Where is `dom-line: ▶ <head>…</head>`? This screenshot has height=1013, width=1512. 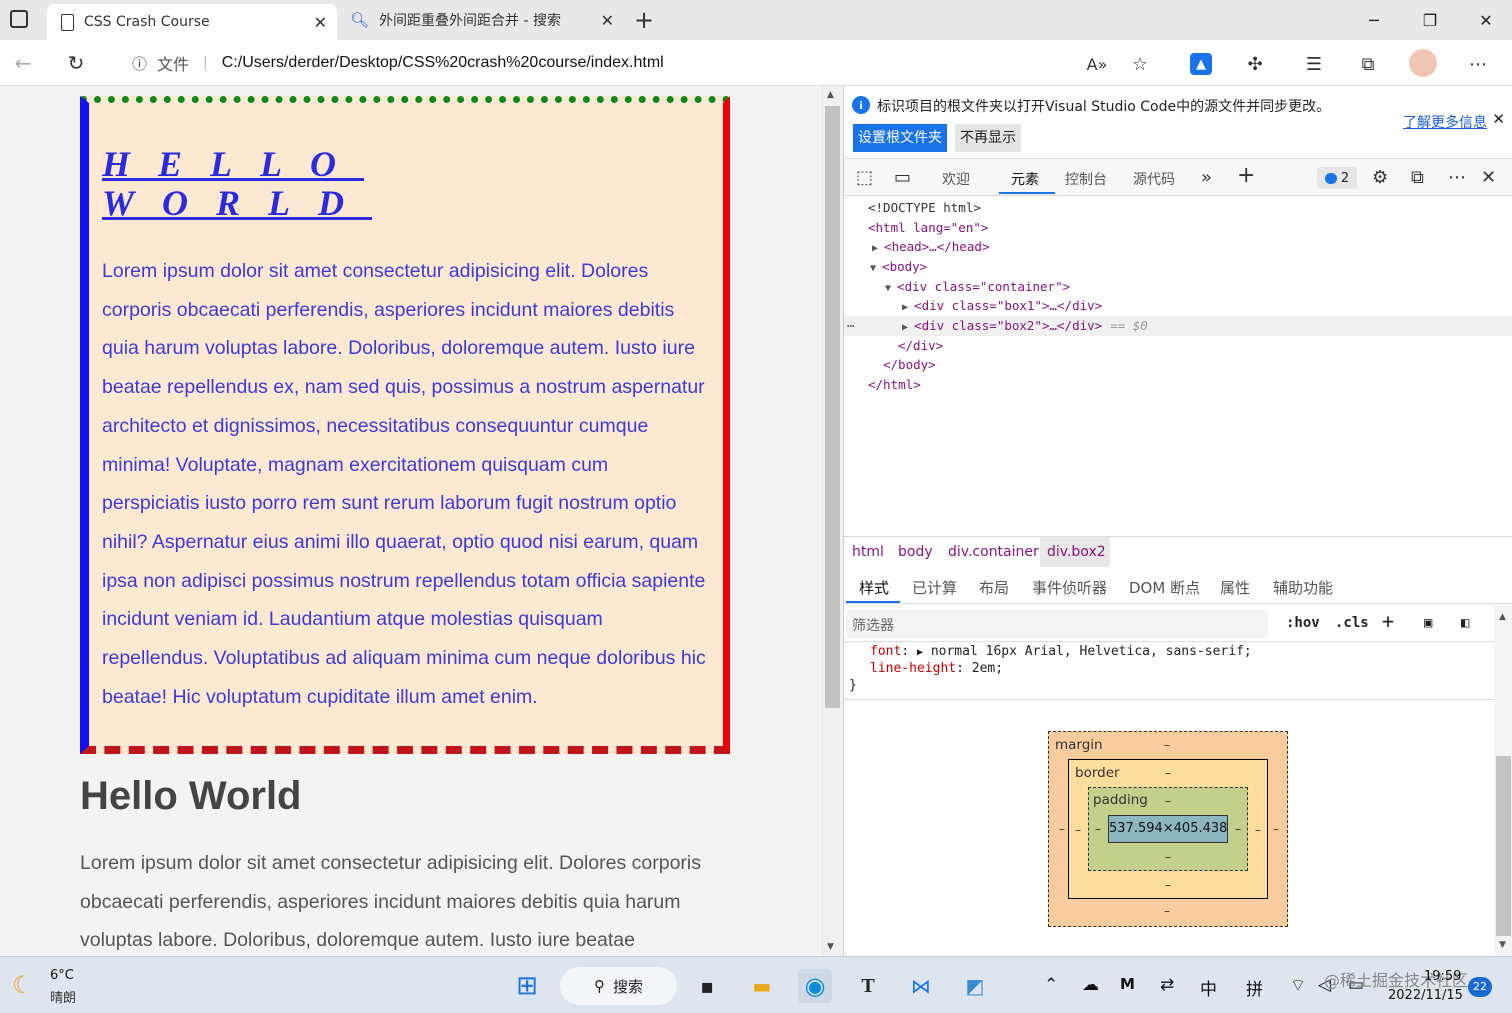 dom-line: ▶ <head>…</head> is located at coordinates (930, 247).